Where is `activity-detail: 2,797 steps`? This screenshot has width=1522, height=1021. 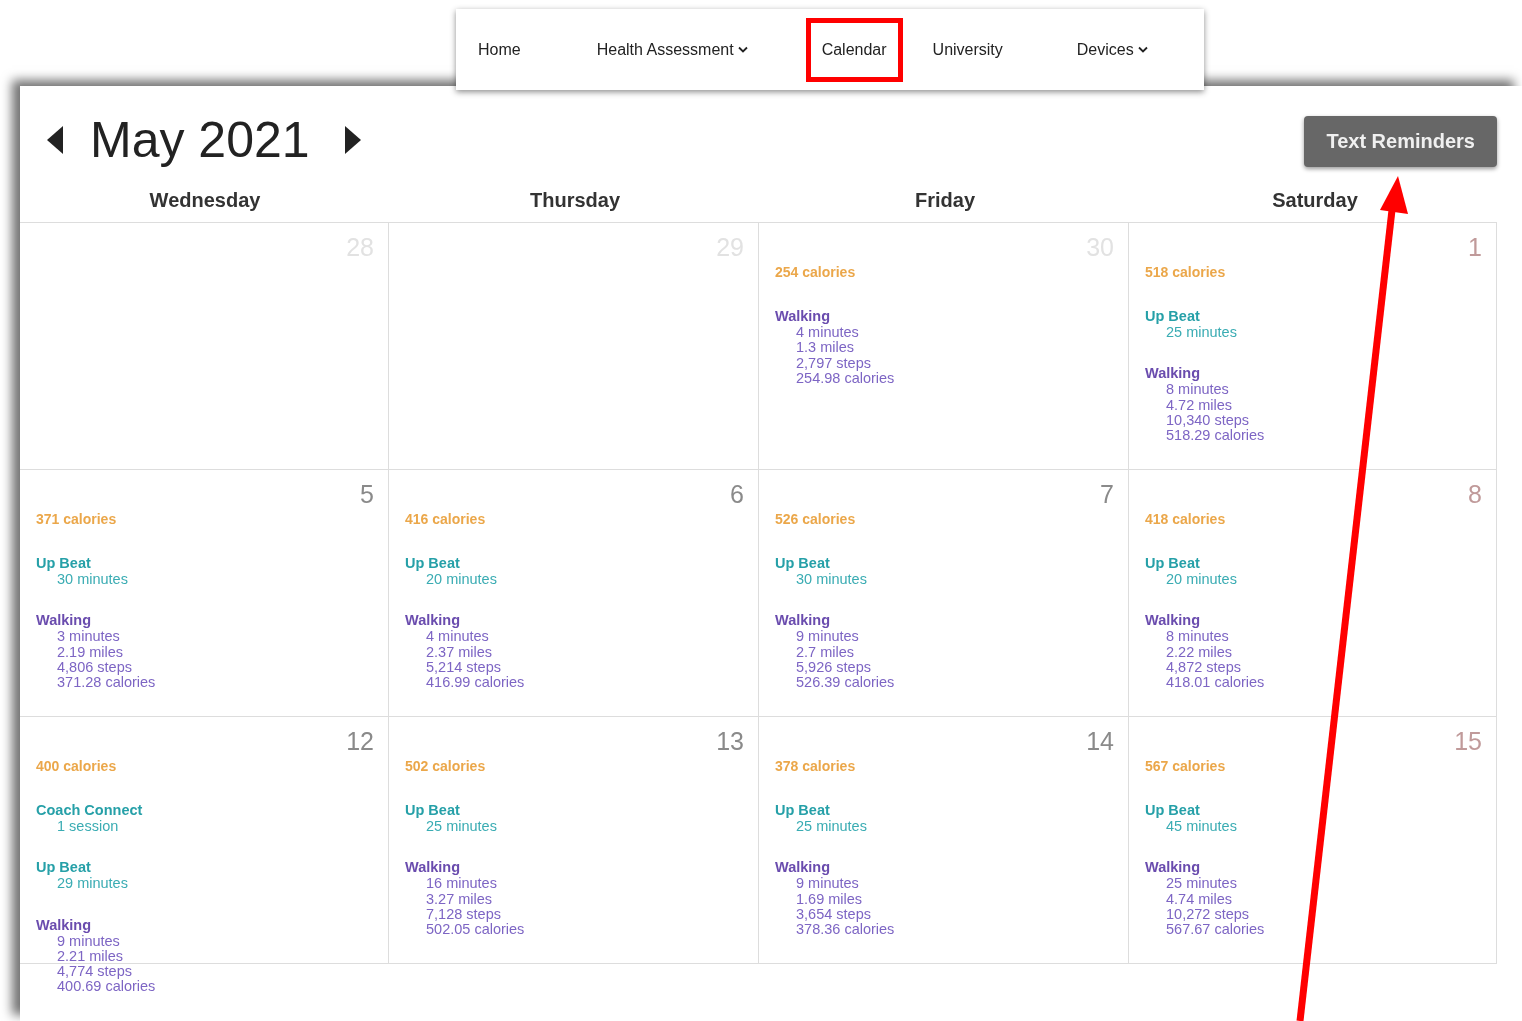
activity-detail: 2,797 steps is located at coordinates (833, 363).